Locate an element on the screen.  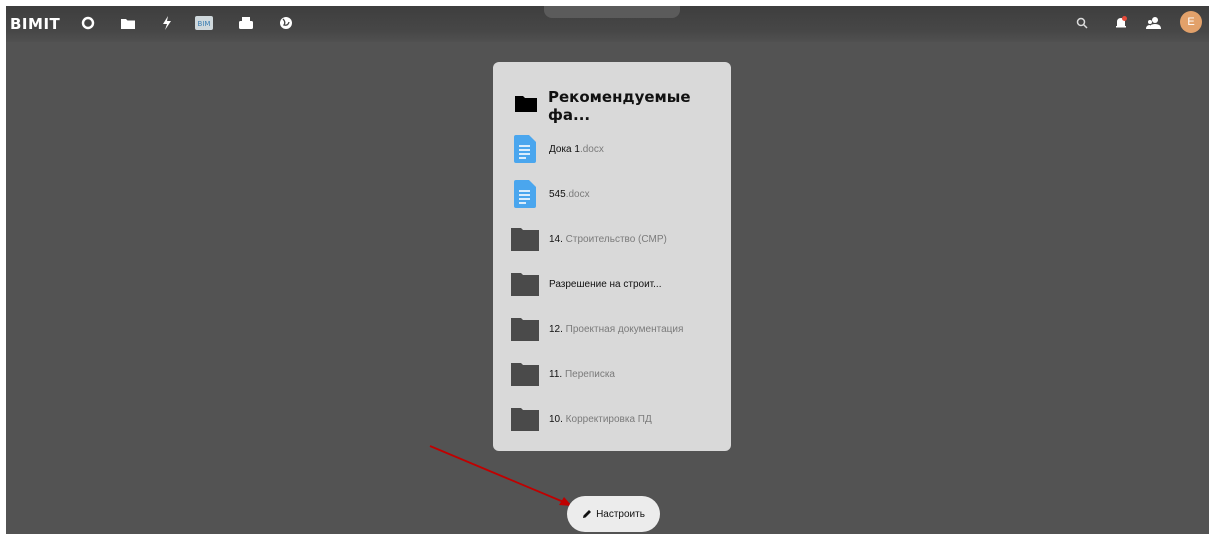
folder-item: 12. Проектная документация is located at coordinates (616, 329).